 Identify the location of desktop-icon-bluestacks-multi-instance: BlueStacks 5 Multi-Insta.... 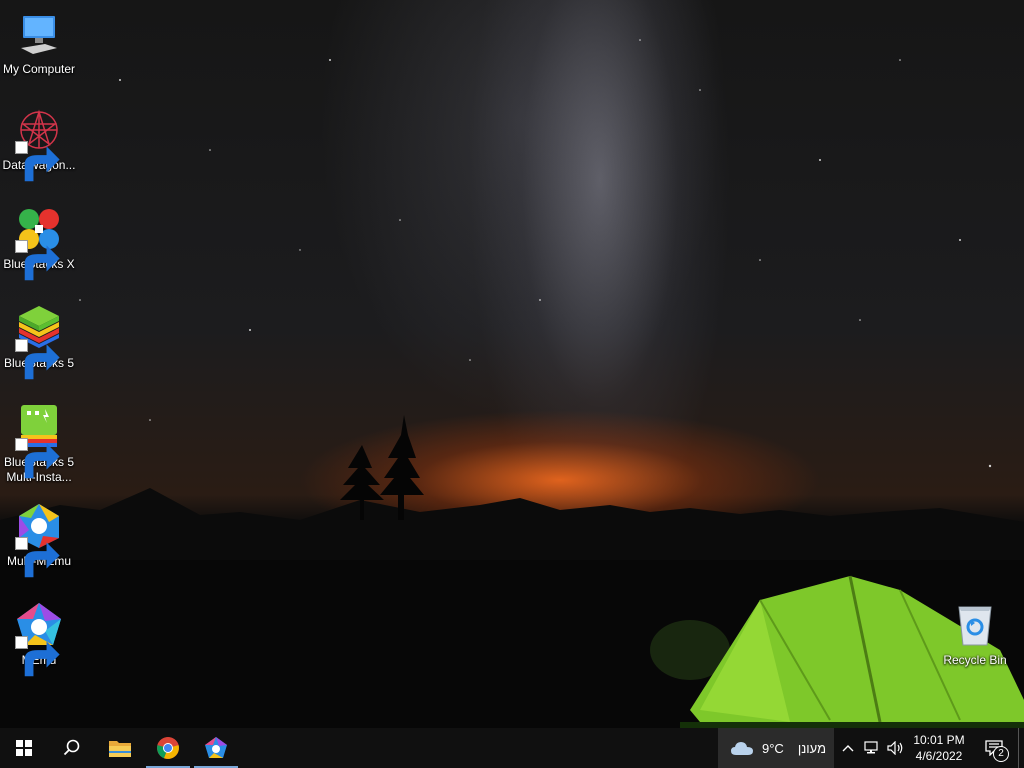
(39, 444).